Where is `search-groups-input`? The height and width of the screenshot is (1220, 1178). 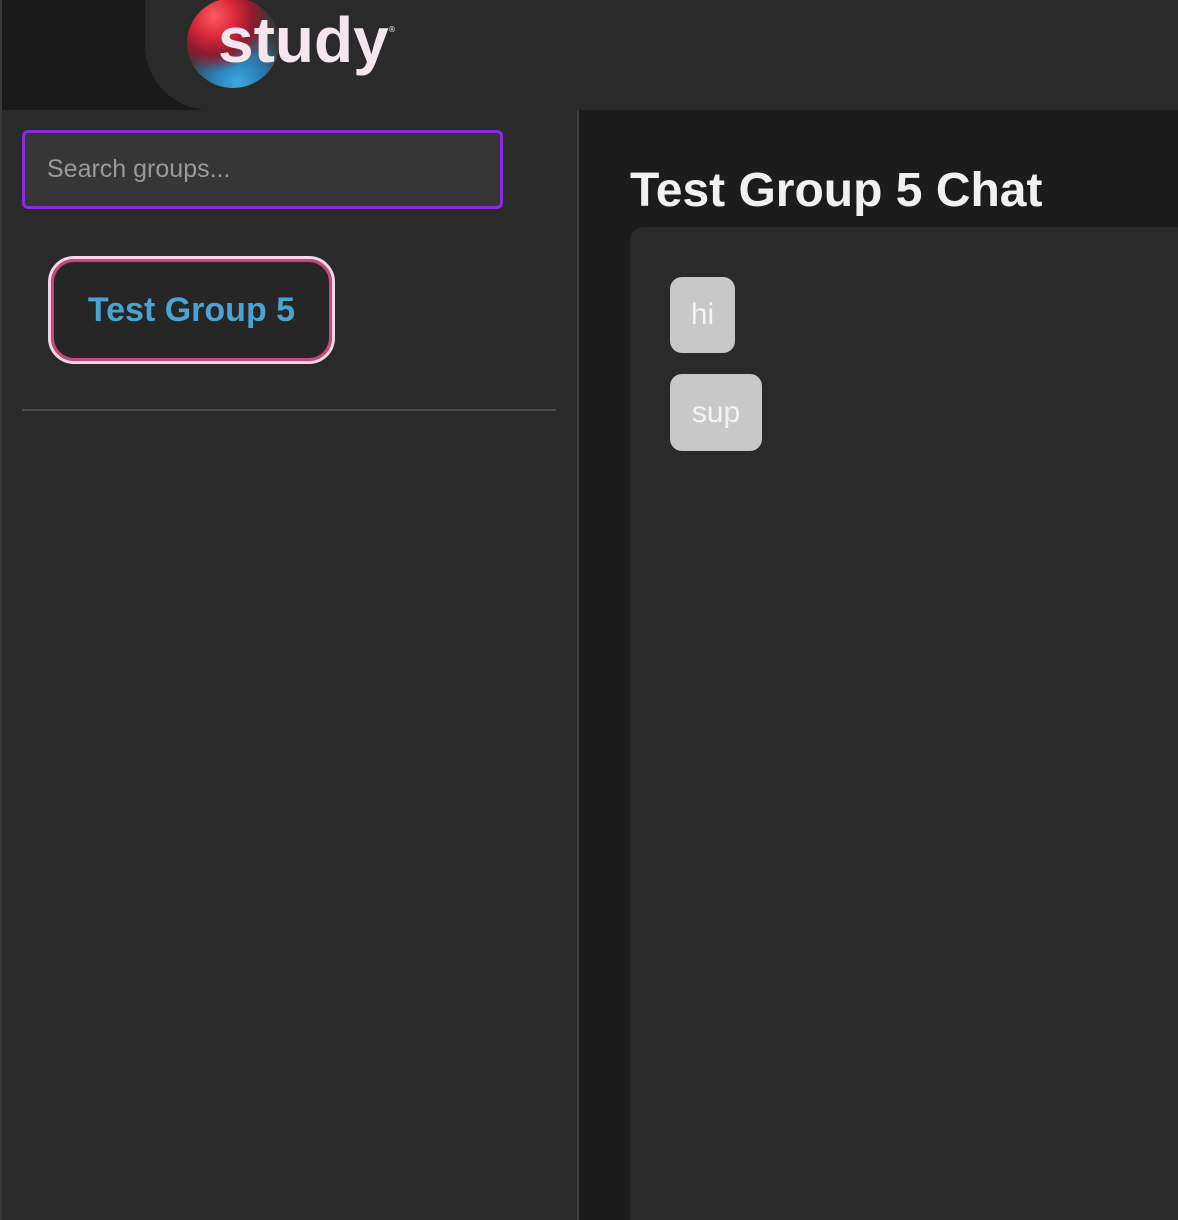
search-groups-input is located at coordinates (262, 169).